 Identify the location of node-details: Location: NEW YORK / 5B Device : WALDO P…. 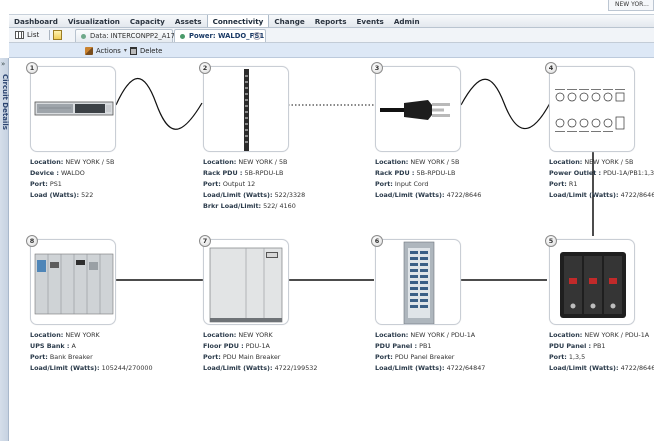
(115, 179).